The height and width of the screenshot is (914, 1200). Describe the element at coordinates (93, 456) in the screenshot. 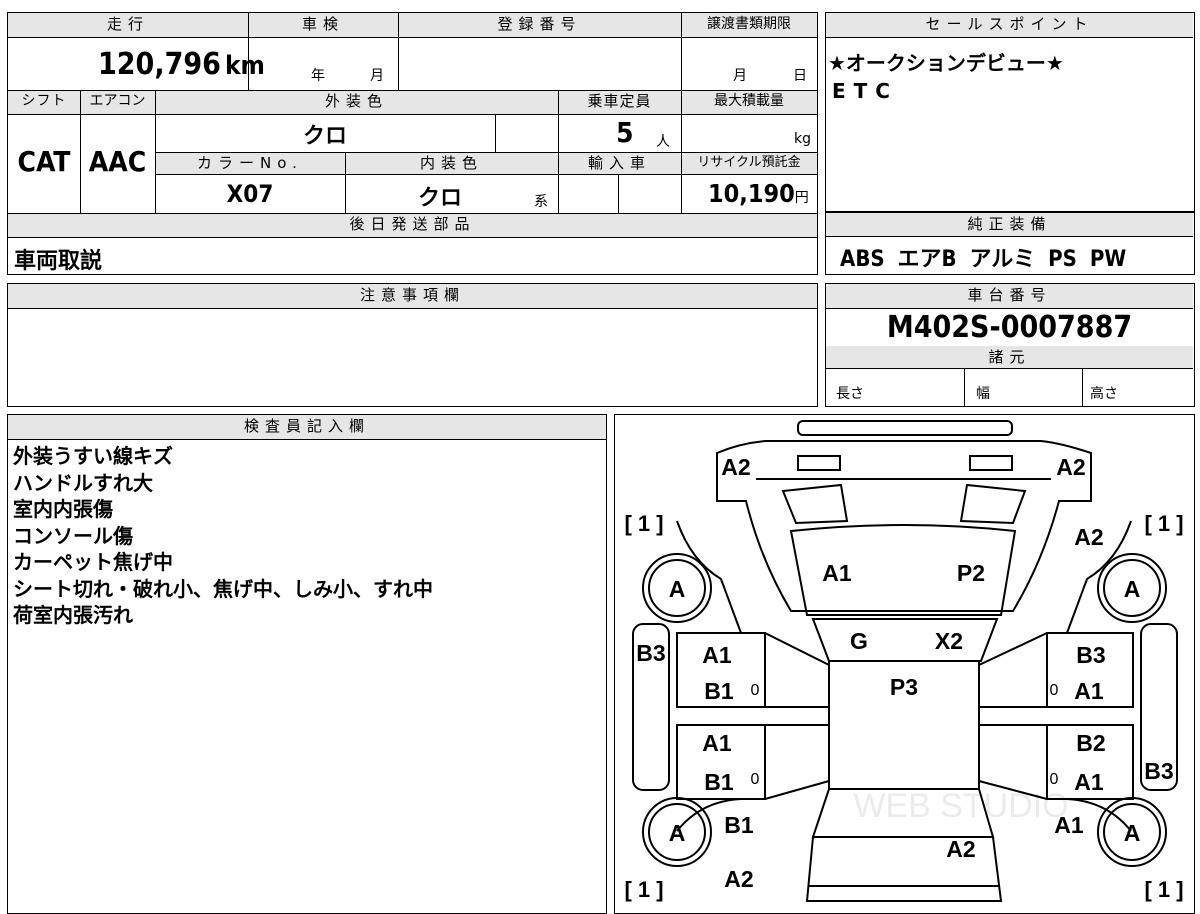

I see `inspector-note: 外装うすい線キズ` at that location.